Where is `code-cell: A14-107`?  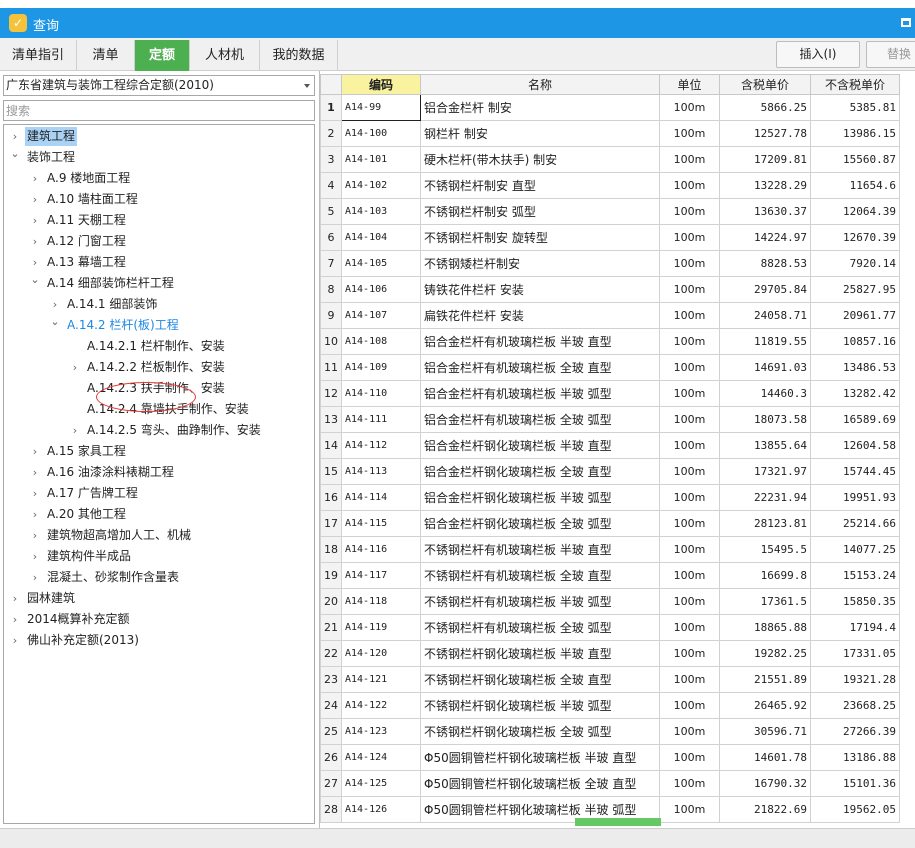 code-cell: A14-107 is located at coordinates (381, 315).